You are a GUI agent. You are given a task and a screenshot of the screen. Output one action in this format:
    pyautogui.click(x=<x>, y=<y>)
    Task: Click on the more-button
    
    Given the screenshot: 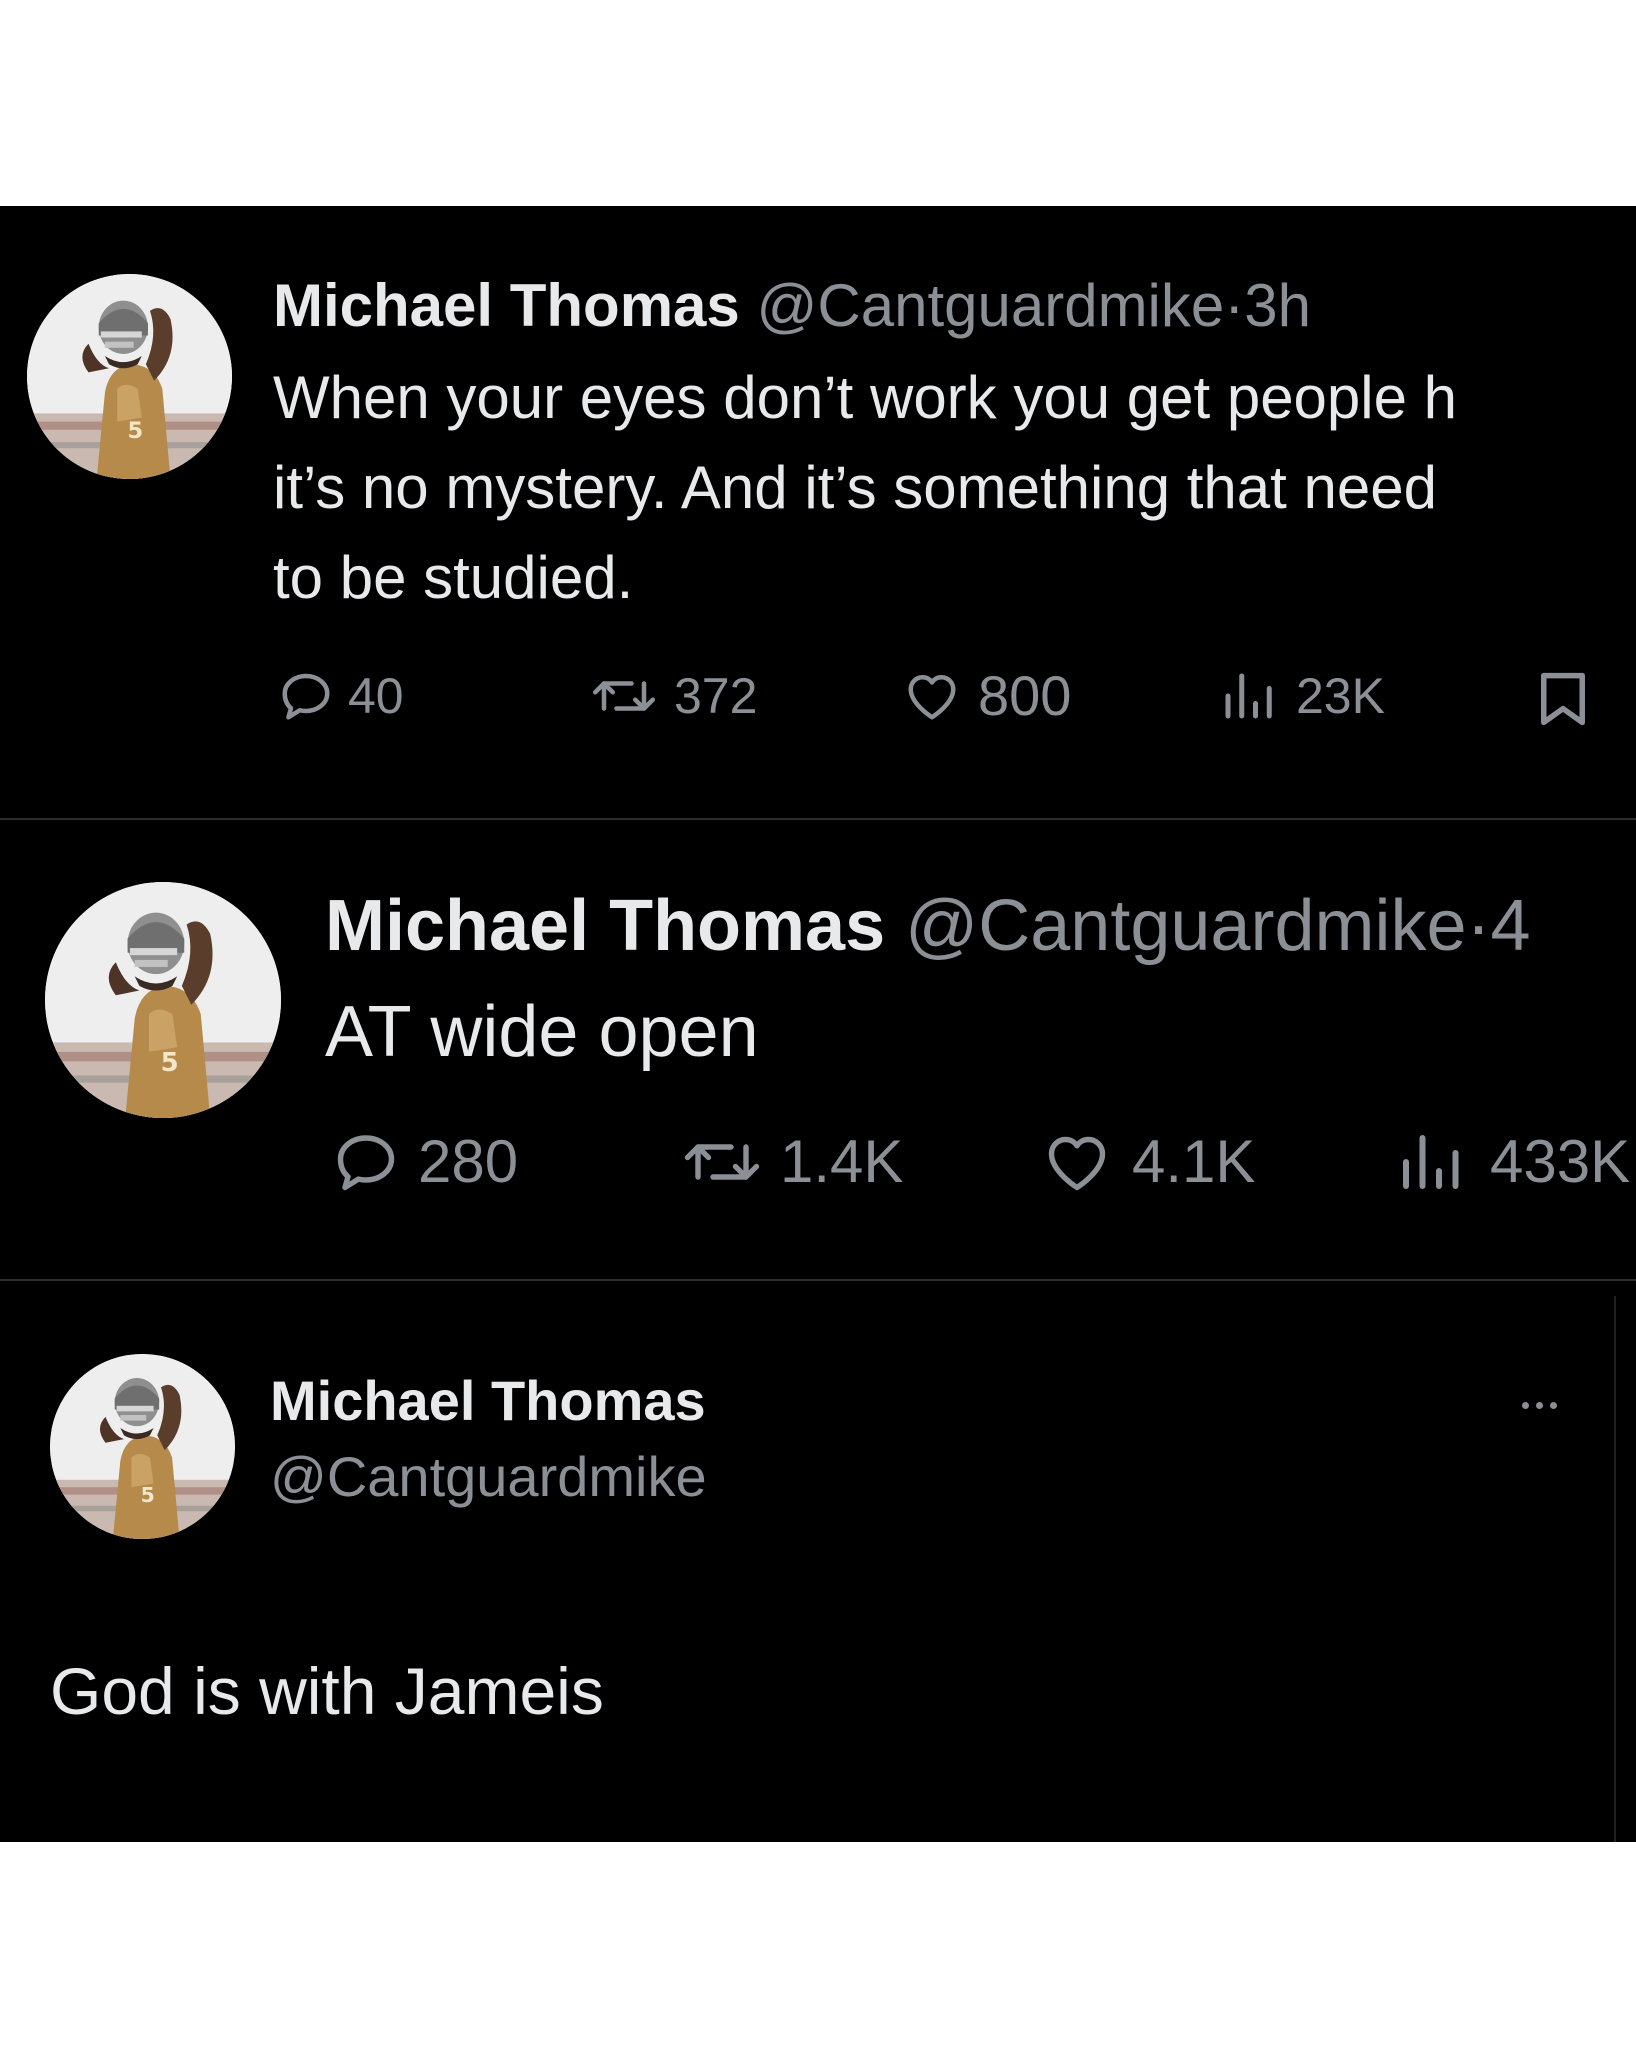 What is the action you would take?
    pyautogui.click(x=1539, y=1405)
    